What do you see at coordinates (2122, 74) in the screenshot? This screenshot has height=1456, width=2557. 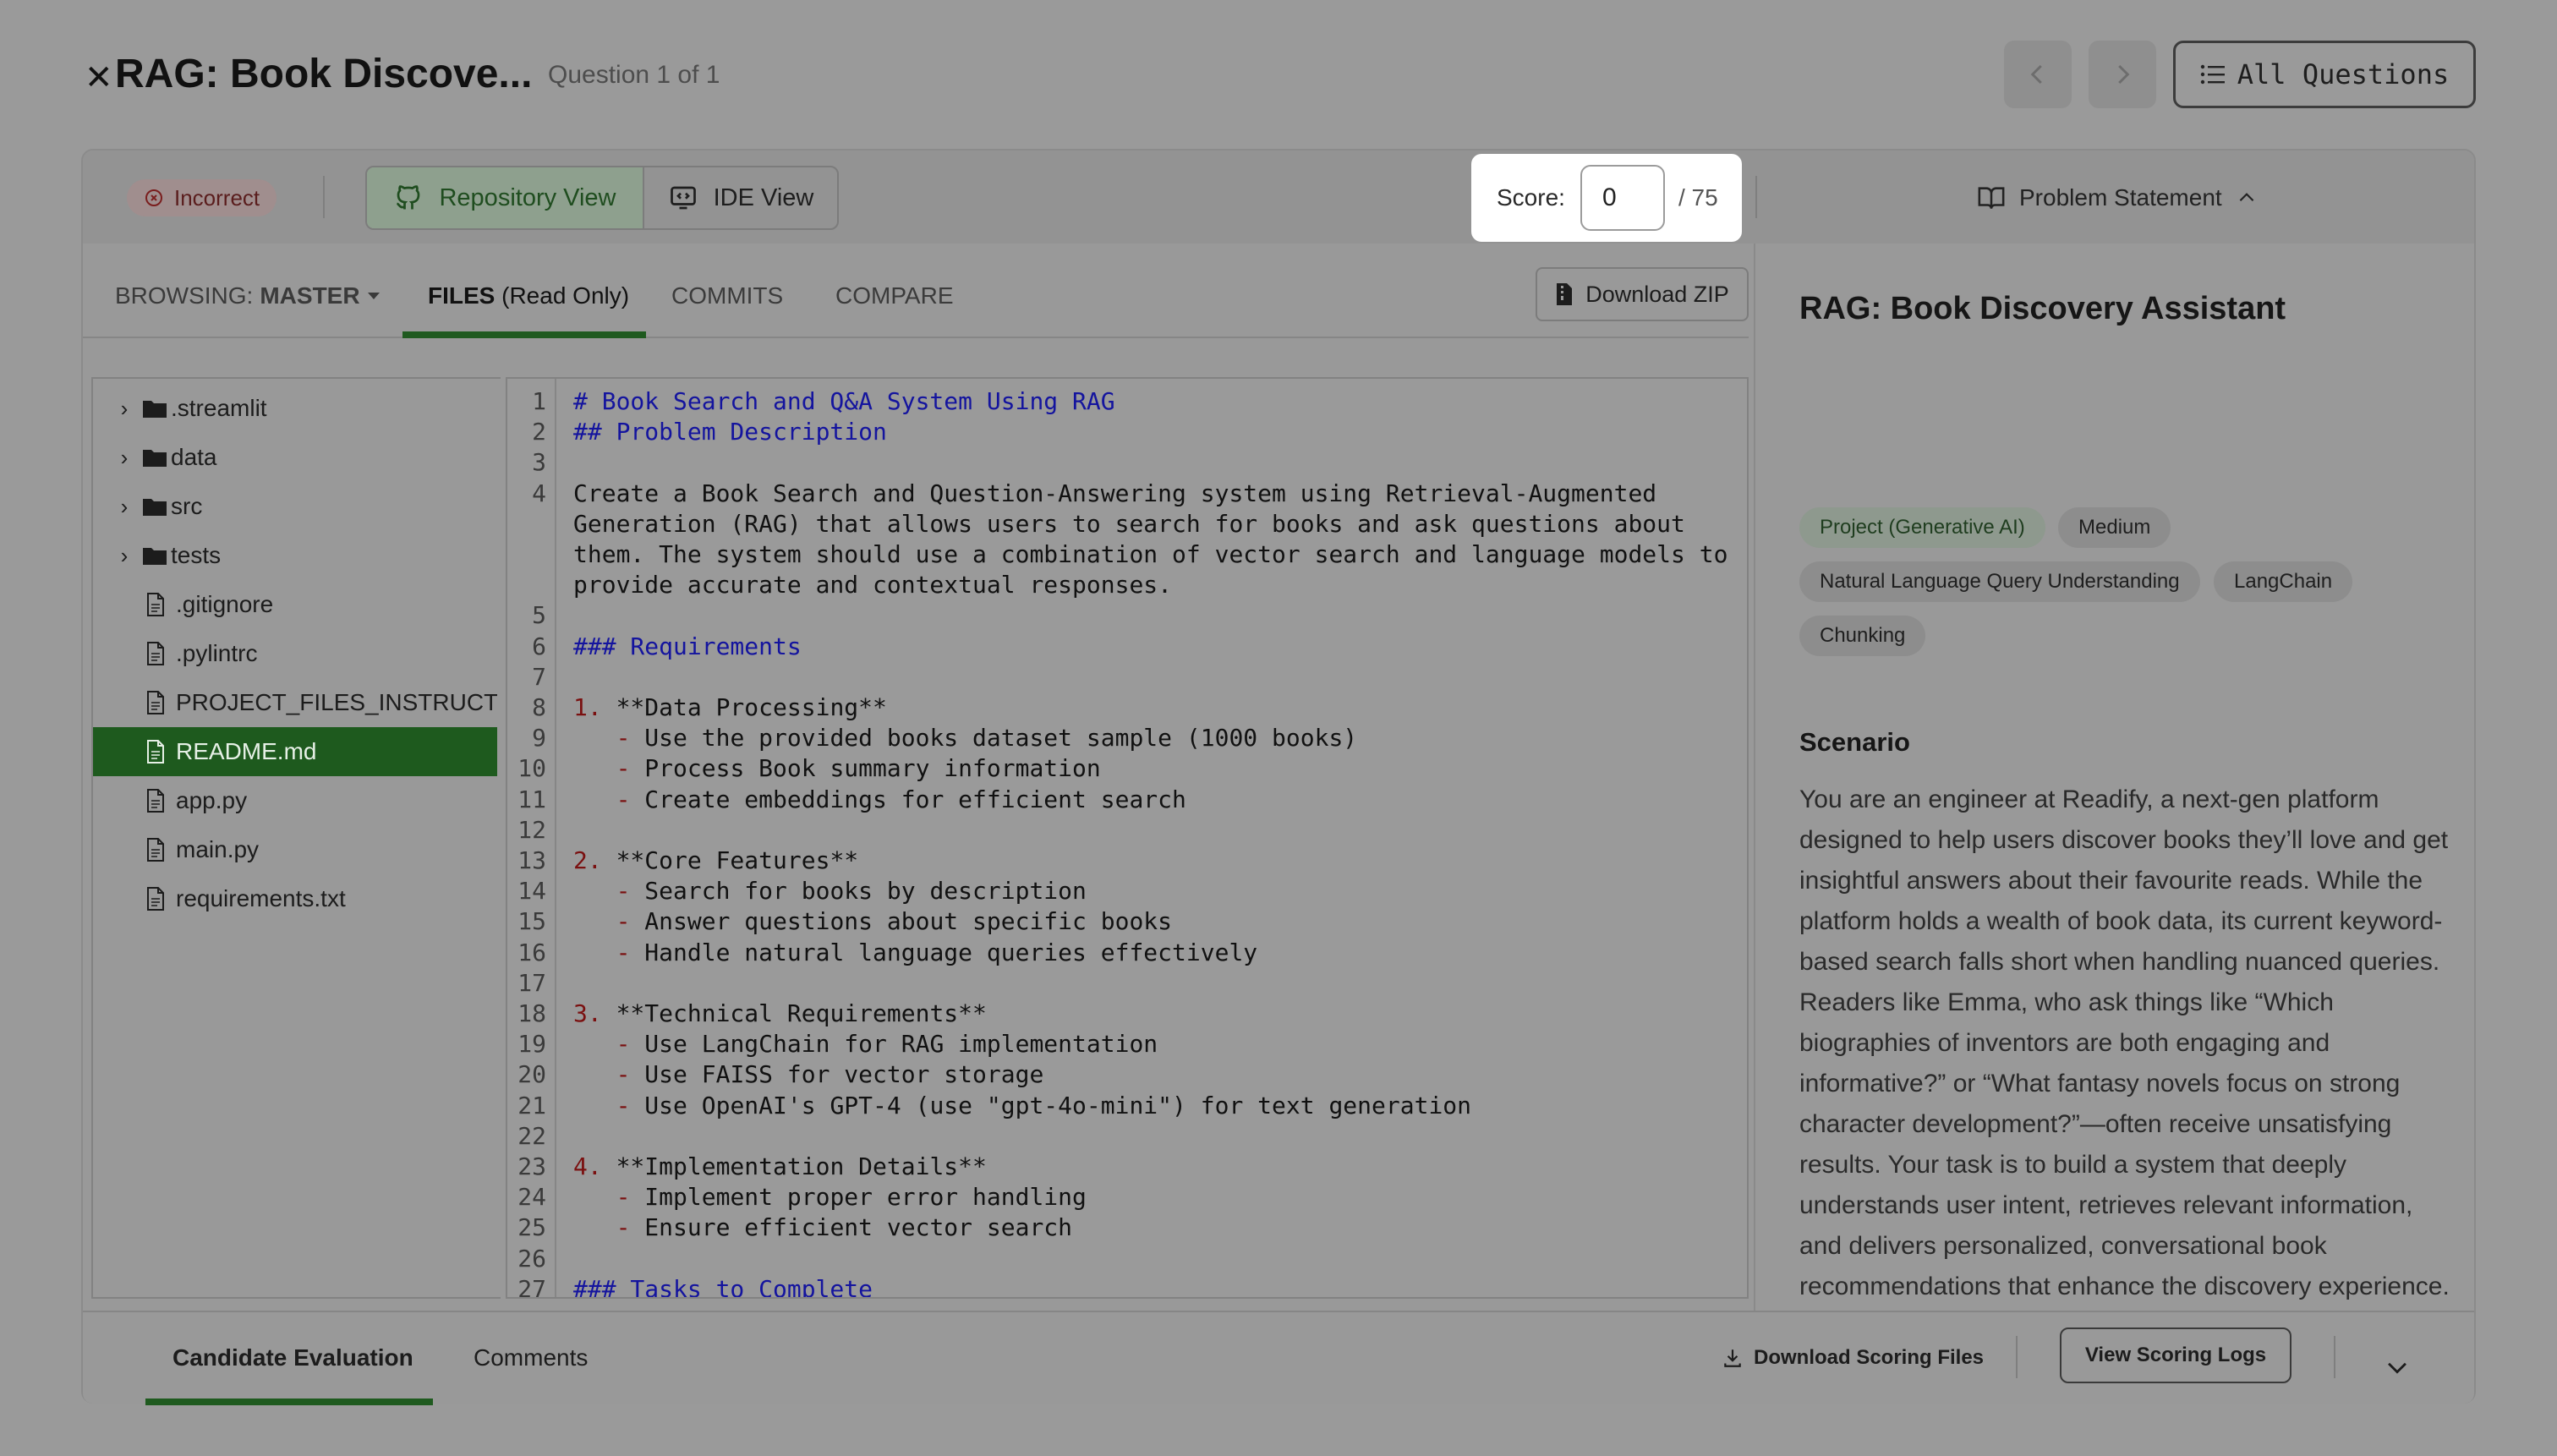 I see `next-question-button` at bounding box center [2122, 74].